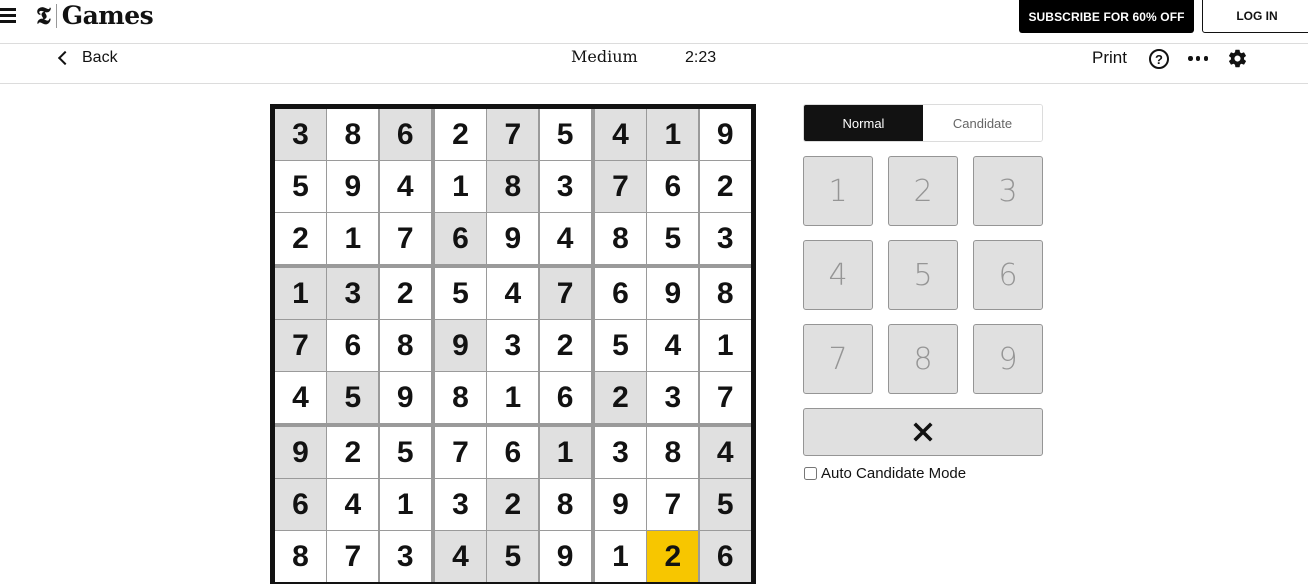 The height and width of the screenshot is (584, 1308). I want to click on number-key-2: 2, so click(923, 191).